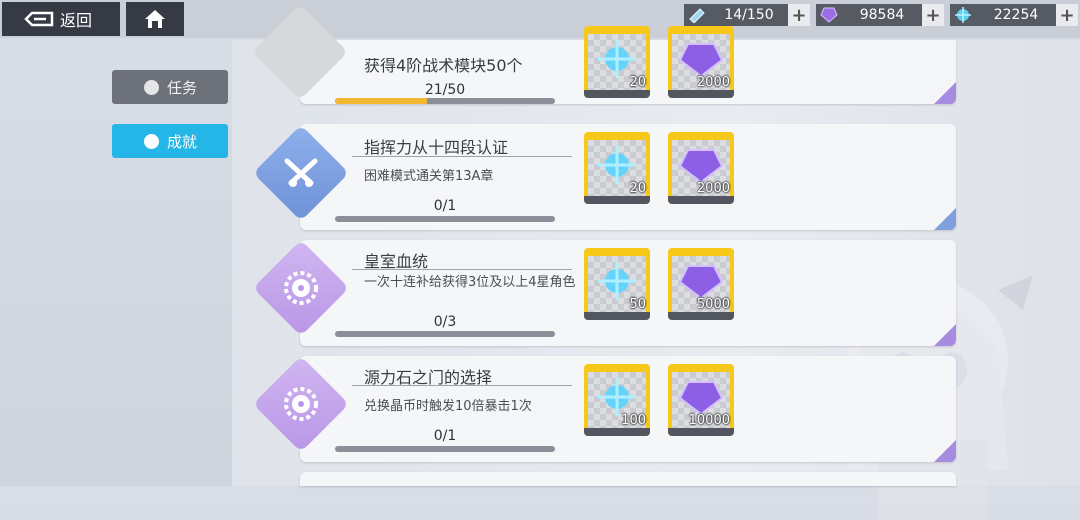 Image resolution: width=1080 pixels, height=520 pixels. I want to click on achievement-description: 兑换晶币时触发10倍暴击1次, so click(448, 406).